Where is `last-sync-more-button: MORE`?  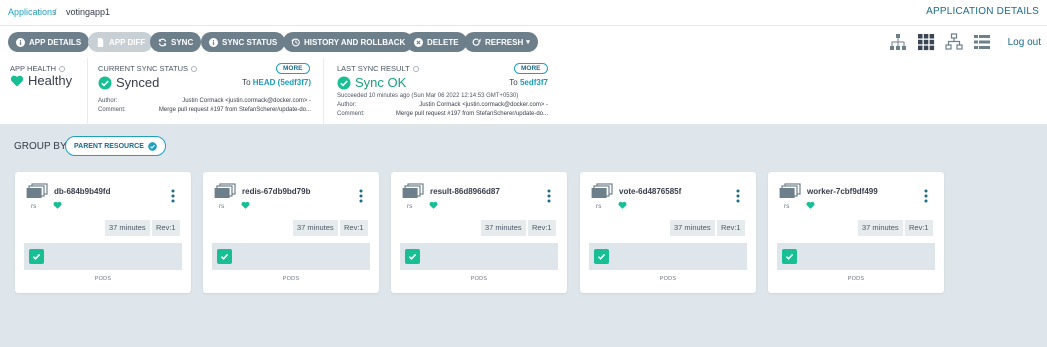
last-sync-more-button: MORE is located at coordinates (531, 68).